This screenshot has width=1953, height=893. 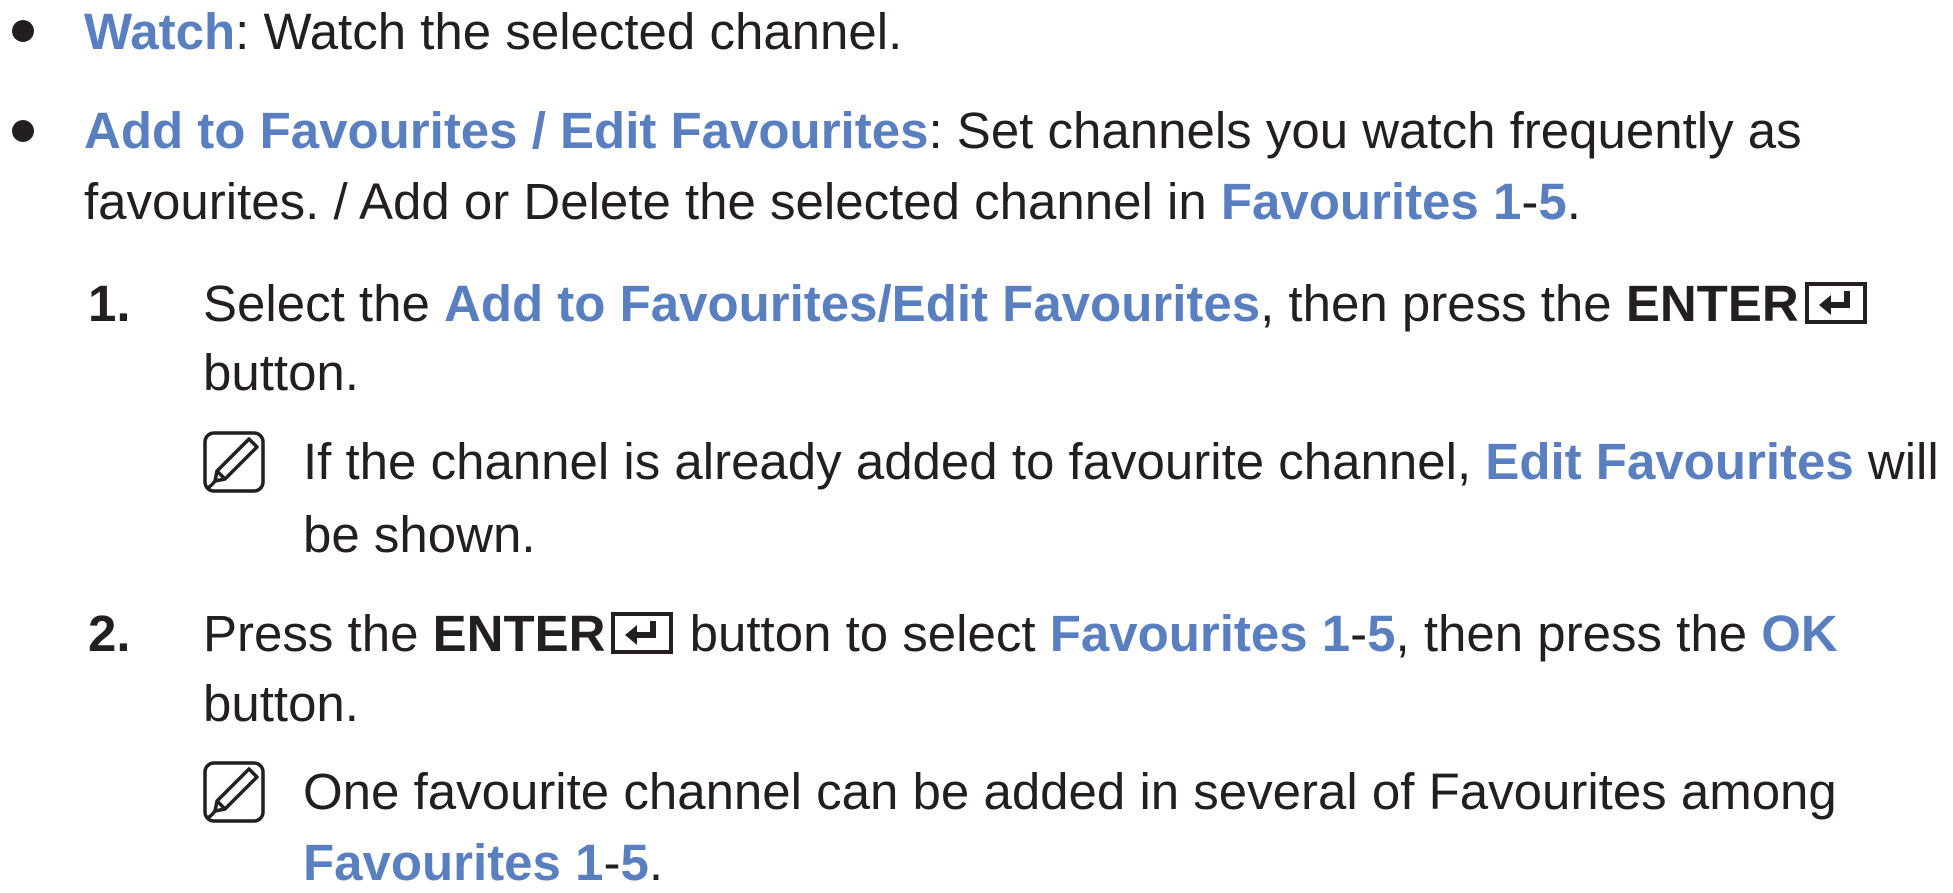 I want to click on term-ok: OK, so click(x=1799, y=633).